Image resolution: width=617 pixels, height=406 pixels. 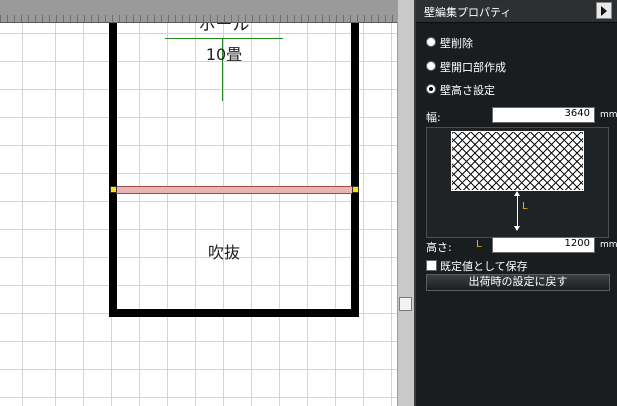 I want to click on wall-hatch-preview, so click(x=517, y=161).